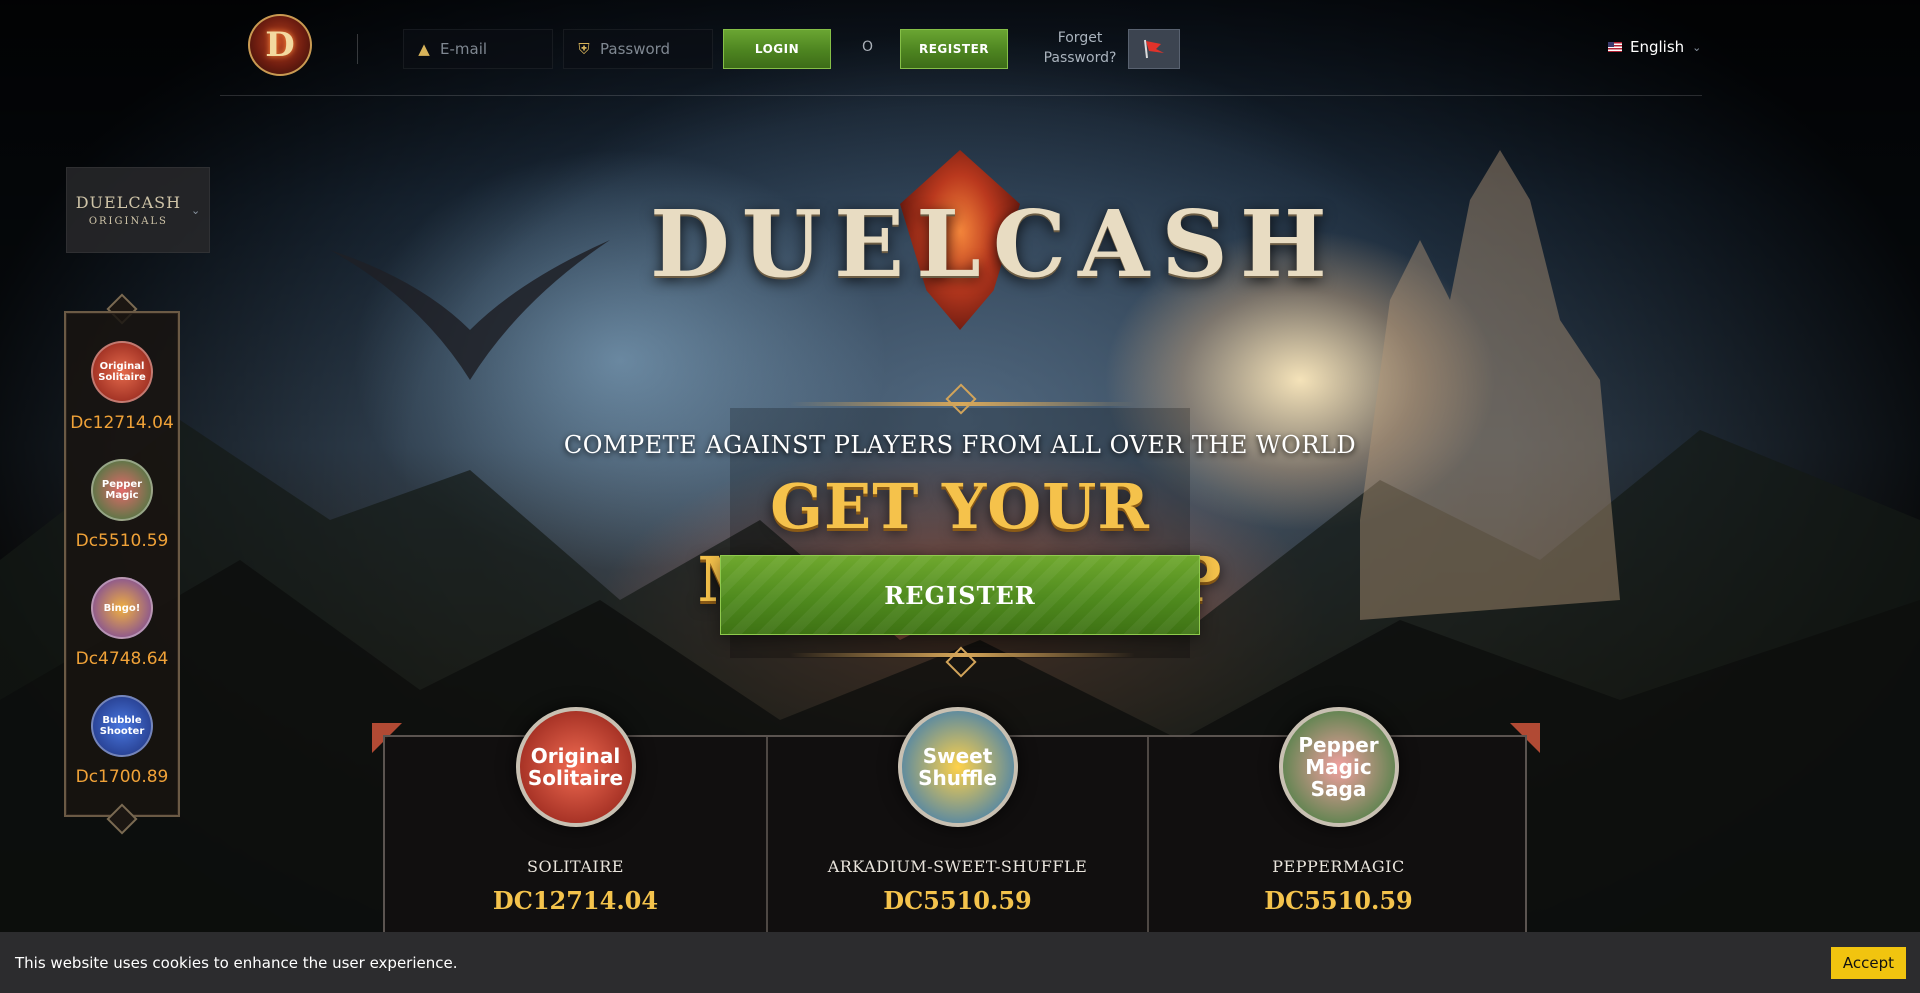  I want to click on list-item-value: Dc4748.64, so click(122, 659).